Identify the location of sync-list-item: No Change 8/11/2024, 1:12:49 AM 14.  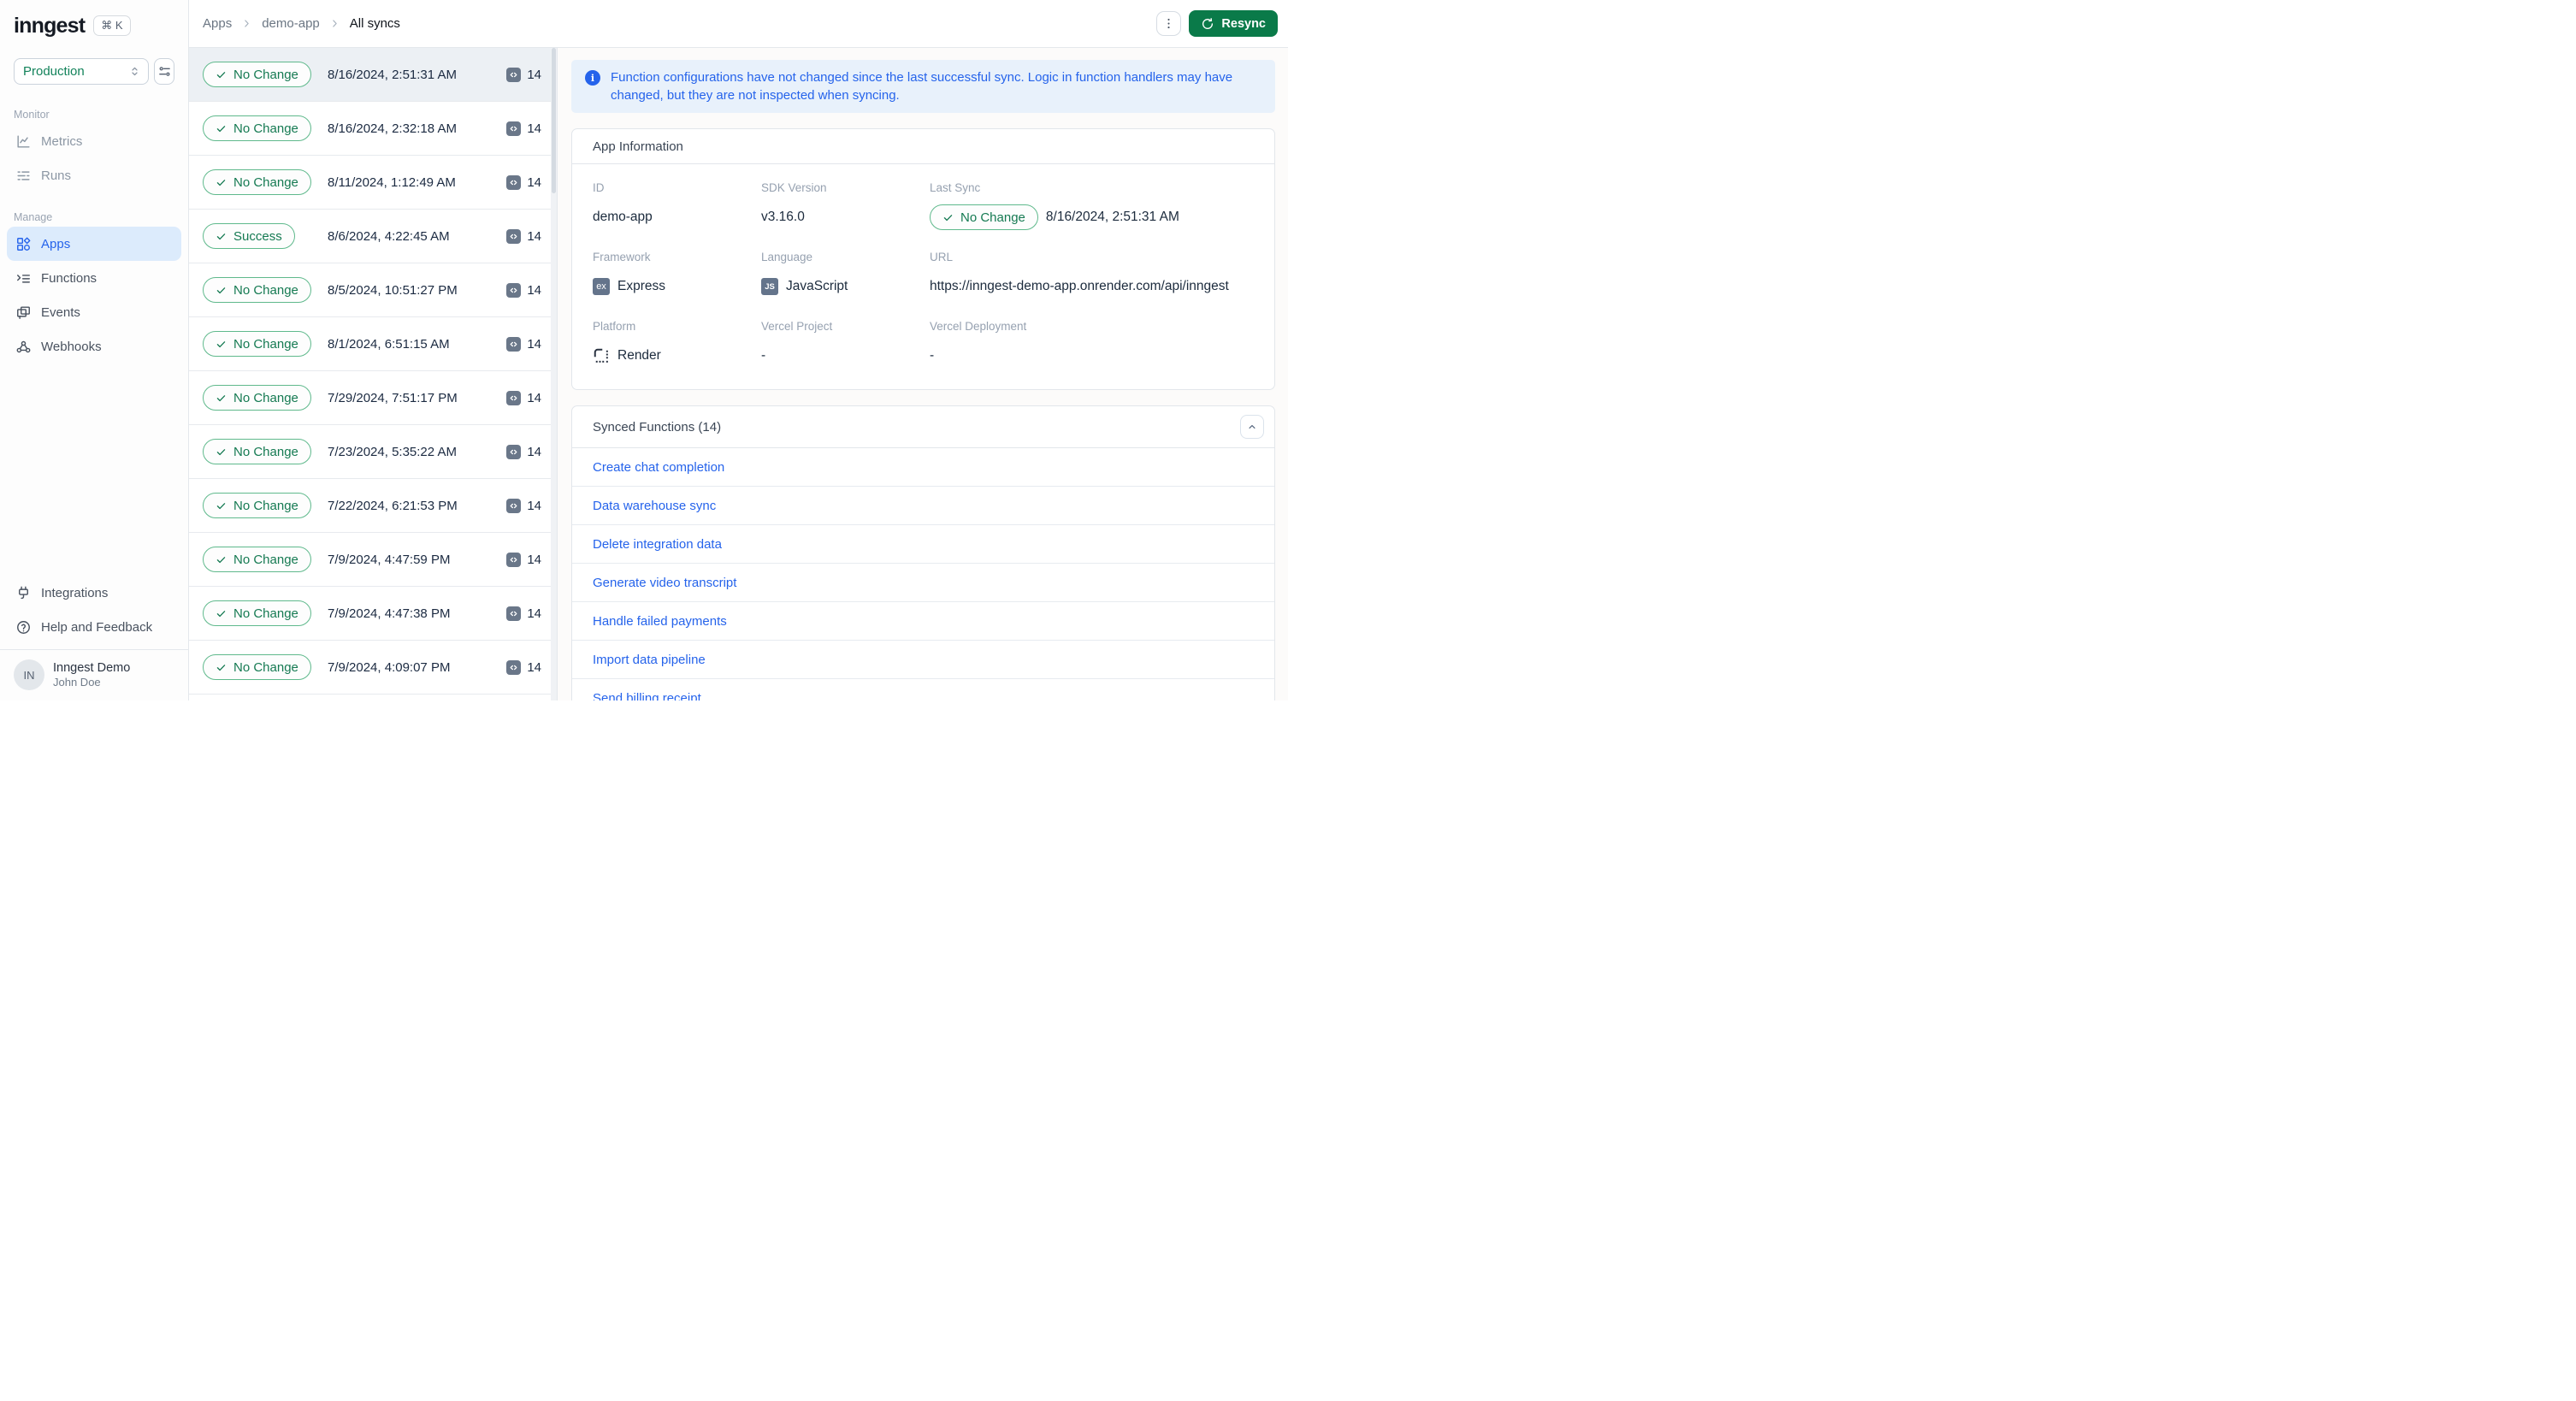
(373, 183).